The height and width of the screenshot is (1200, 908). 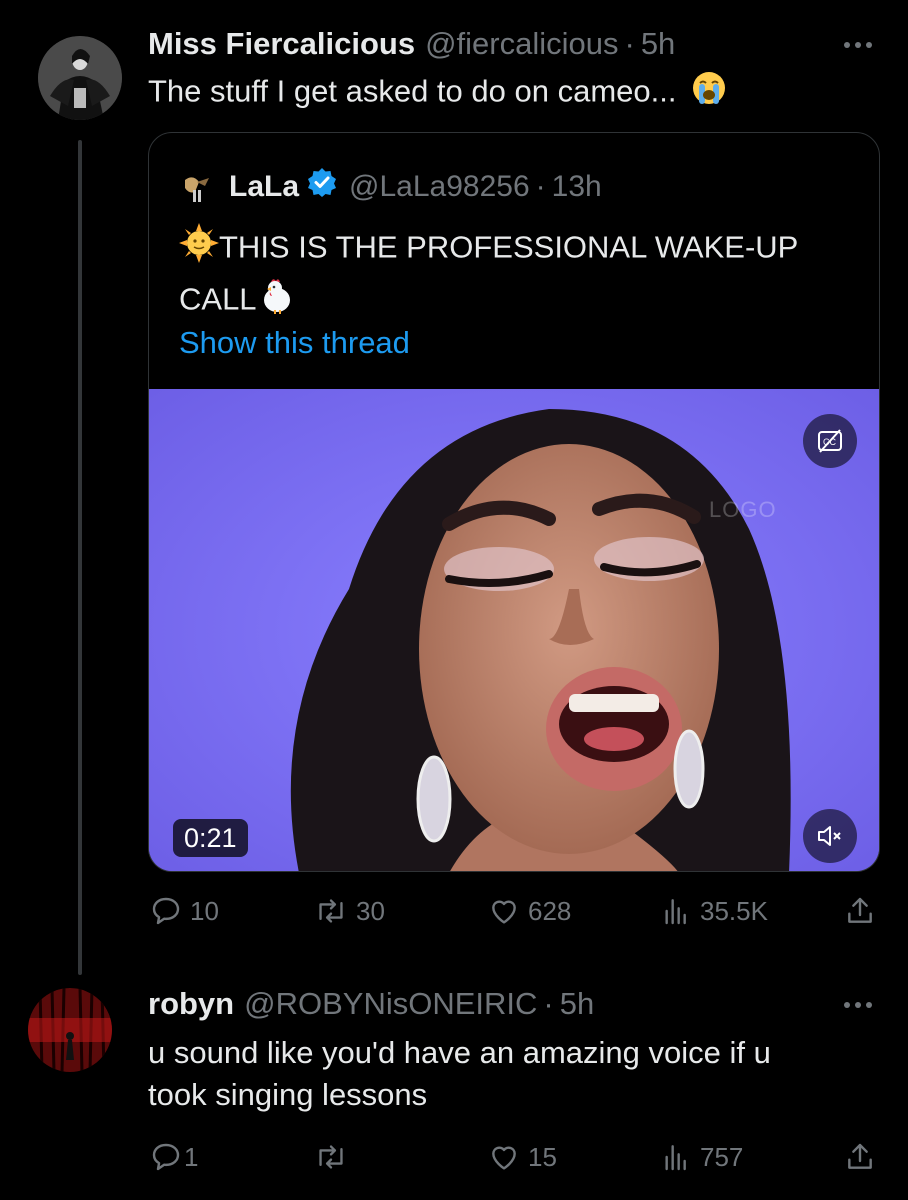 What do you see at coordinates (734, 910) in the screenshot?
I see `view-count: 35.5K` at bounding box center [734, 910].